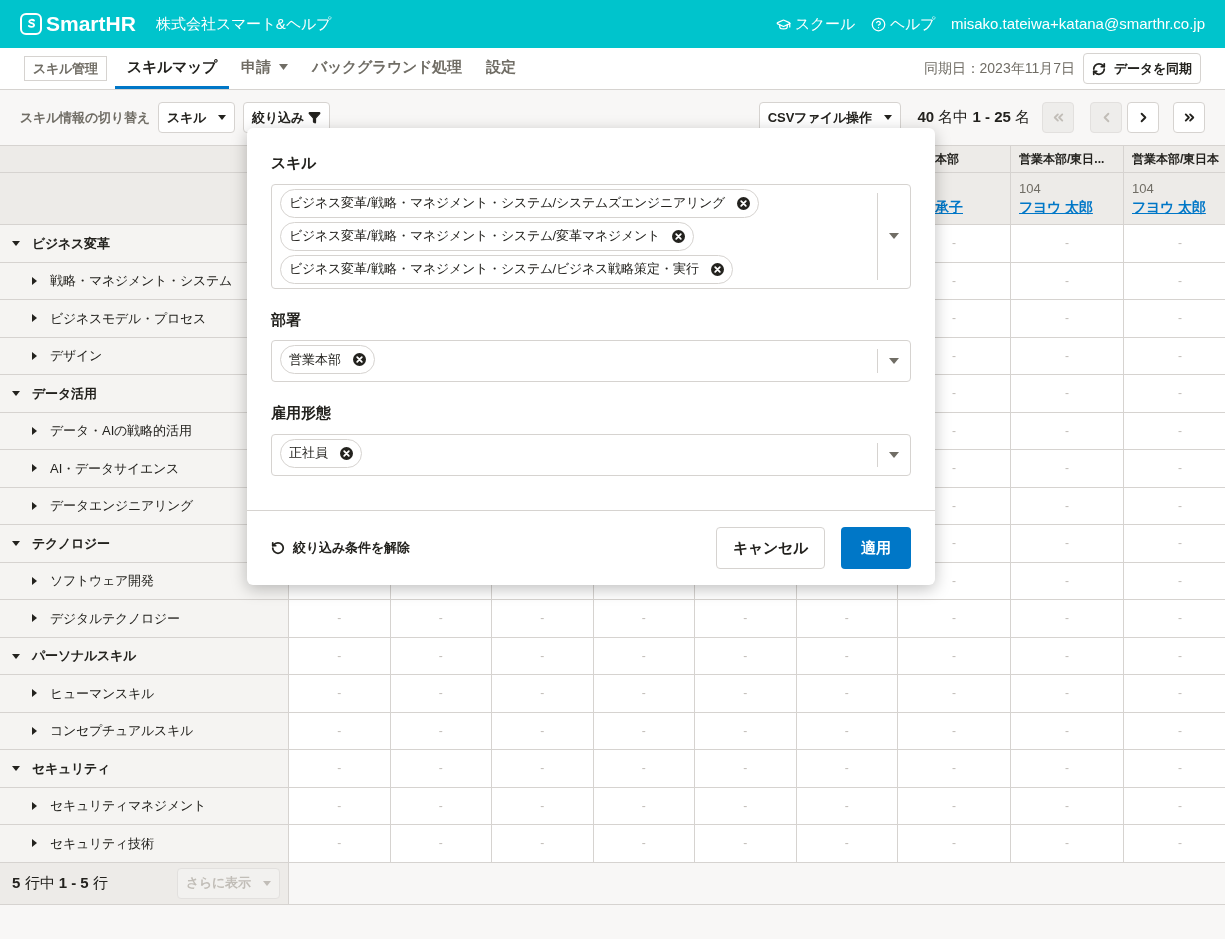 The width and height of the screenshot is (1225, 939). Describe the element at coordinates (76, 356) in the screenshot. I see `skill-name: デザイン` at that location.